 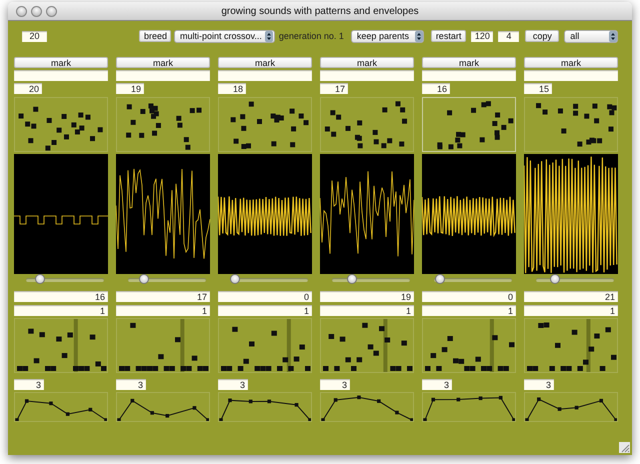 What do you see at coordinates (311, 36) in the screenshot?
I see `generation-label: generation no. 1` at bounding box center [311, 36].